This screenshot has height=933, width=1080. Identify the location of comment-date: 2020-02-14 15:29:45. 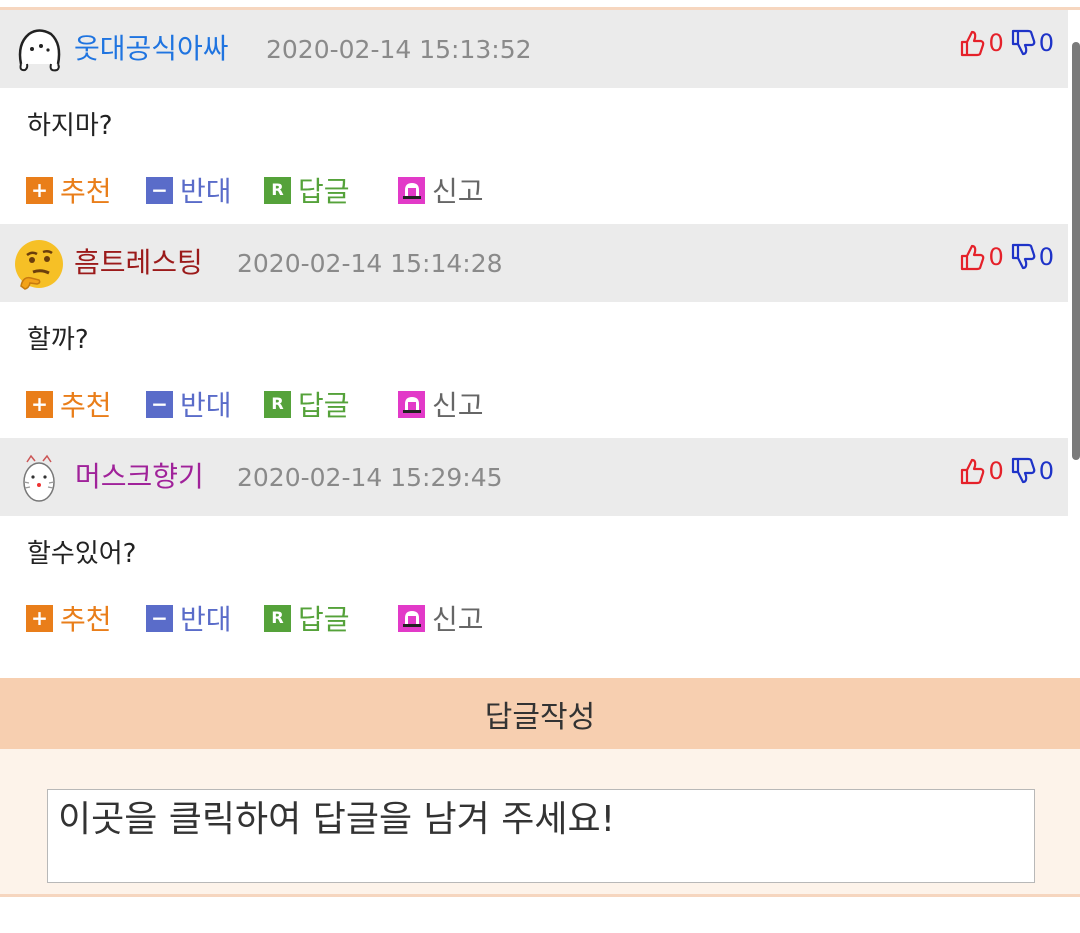
(370, 477).